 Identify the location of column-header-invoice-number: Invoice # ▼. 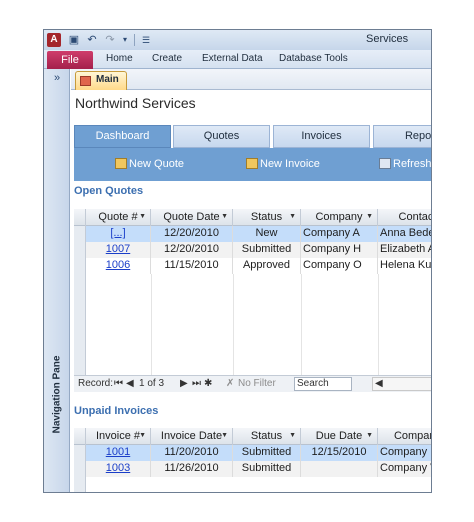
(118, 436).